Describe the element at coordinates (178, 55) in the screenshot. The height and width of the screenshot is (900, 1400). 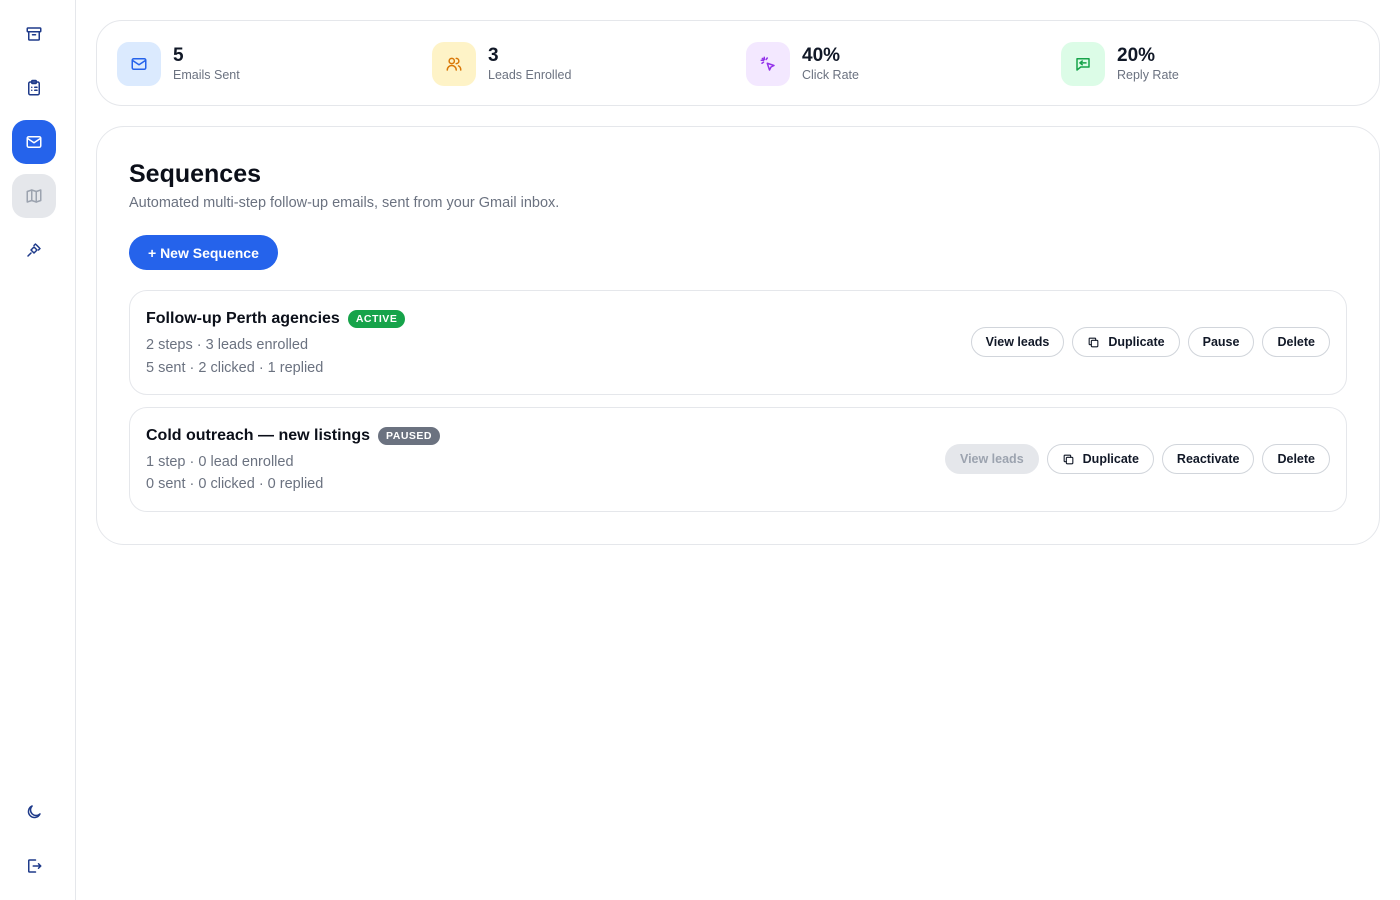
I see `stat-value: 5` at that location.